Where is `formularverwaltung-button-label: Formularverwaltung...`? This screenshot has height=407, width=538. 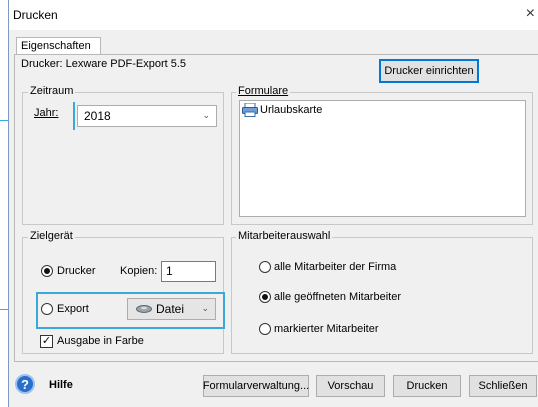 formularverwaltung-button-label: Formularverwaltung... is located at coordinates (256, 386).